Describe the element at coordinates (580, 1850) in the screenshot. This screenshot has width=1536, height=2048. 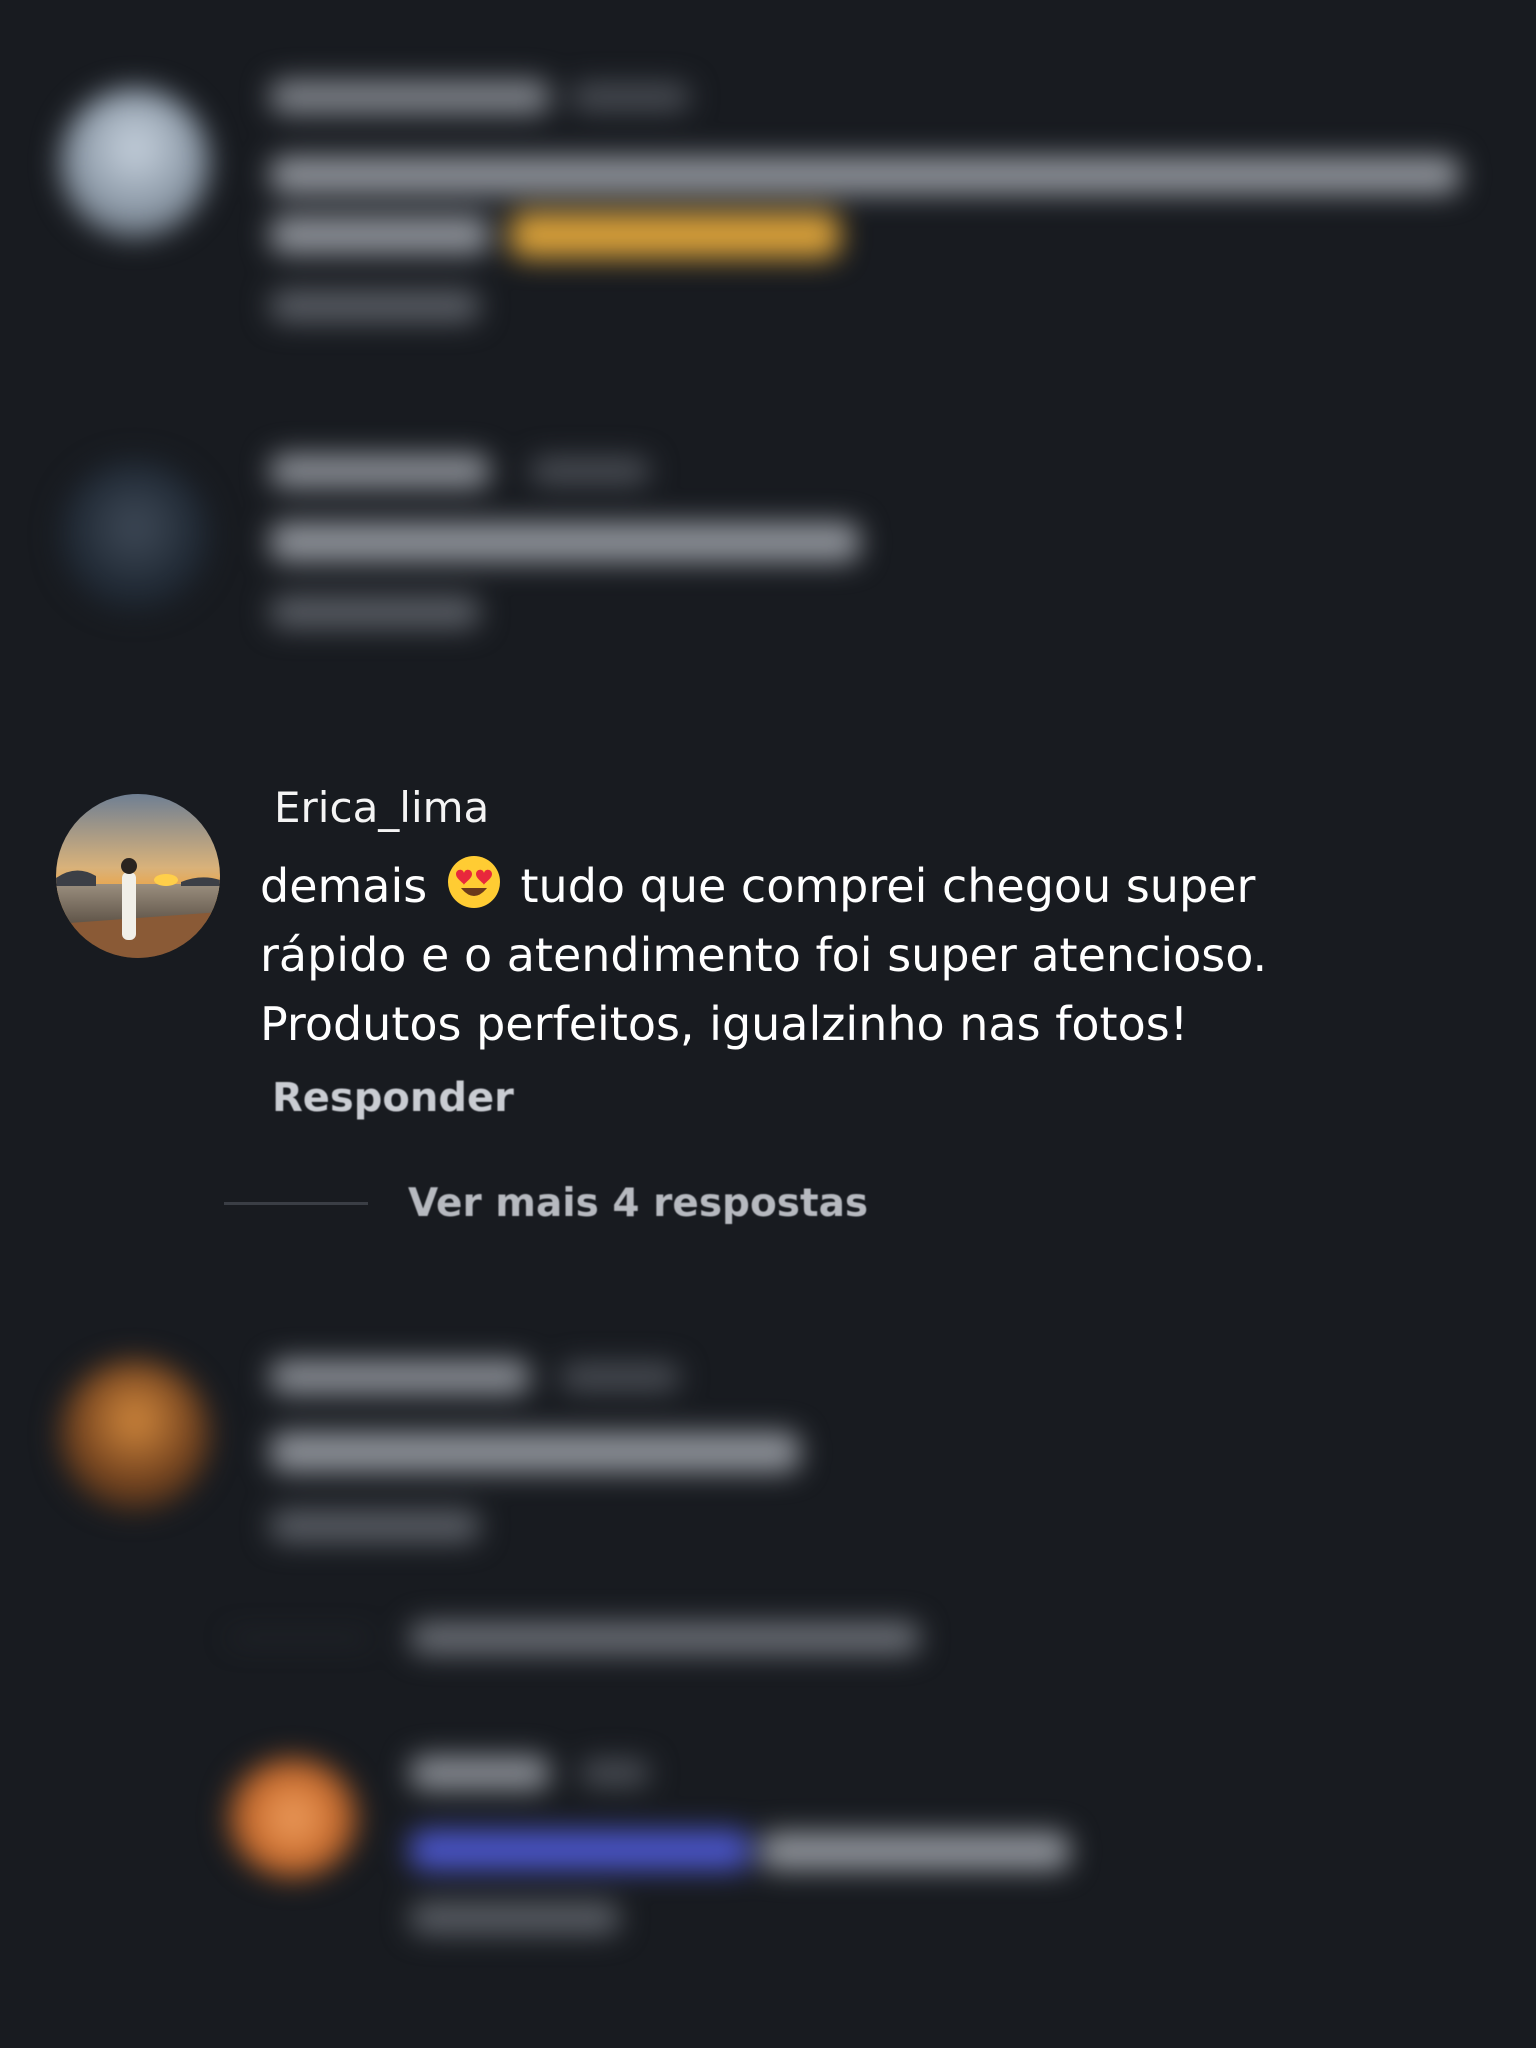
I see `blurred-mention` at that location.